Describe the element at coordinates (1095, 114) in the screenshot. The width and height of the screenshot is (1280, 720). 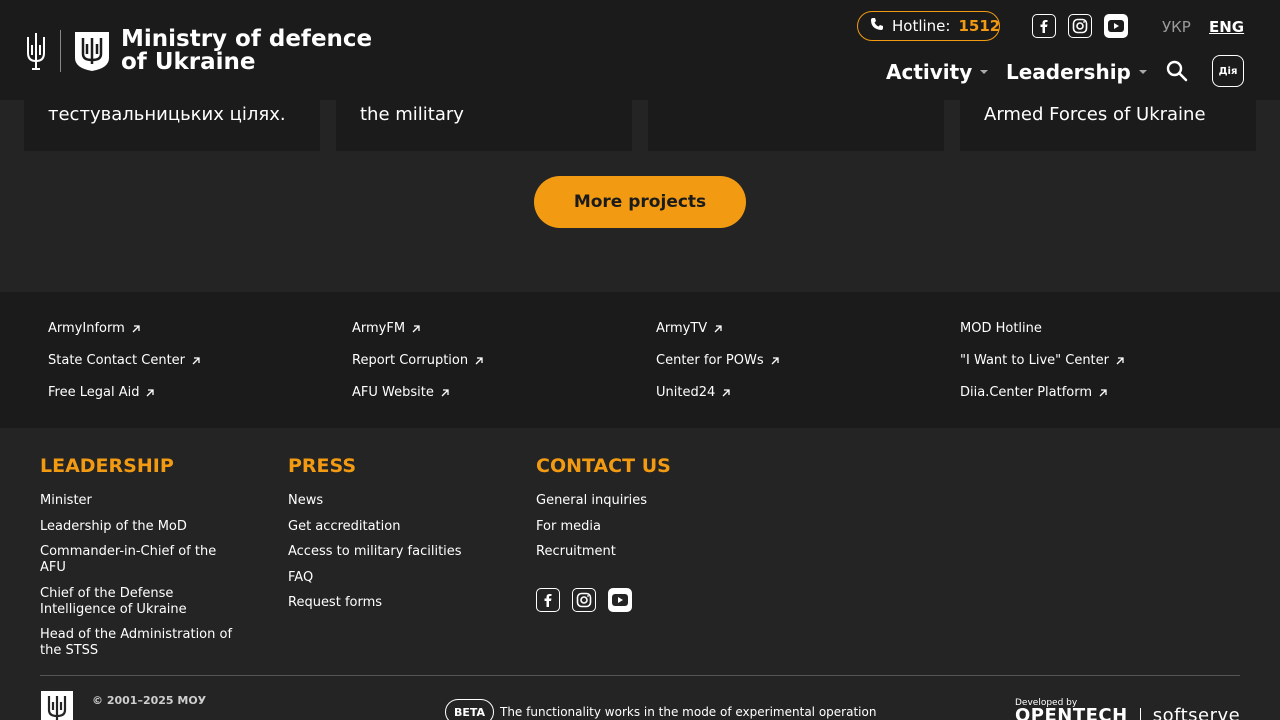
I see `project-card-text: Armed Forces of Ukraine` at that location.